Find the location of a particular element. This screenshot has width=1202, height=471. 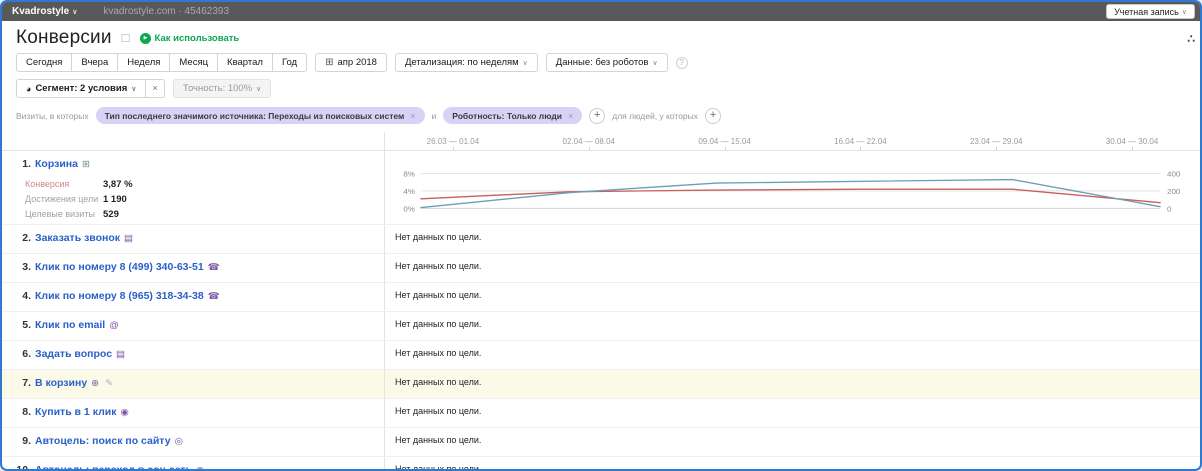

counter-selector: Kvadrostyle ∨ is located at coordinates (44, 11).